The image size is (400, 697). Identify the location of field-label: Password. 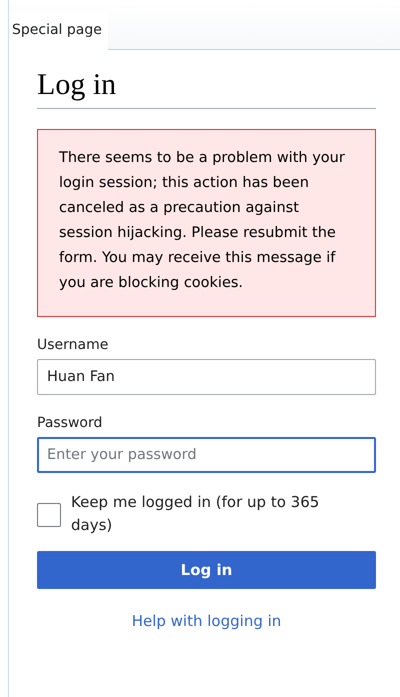
(70, 423).